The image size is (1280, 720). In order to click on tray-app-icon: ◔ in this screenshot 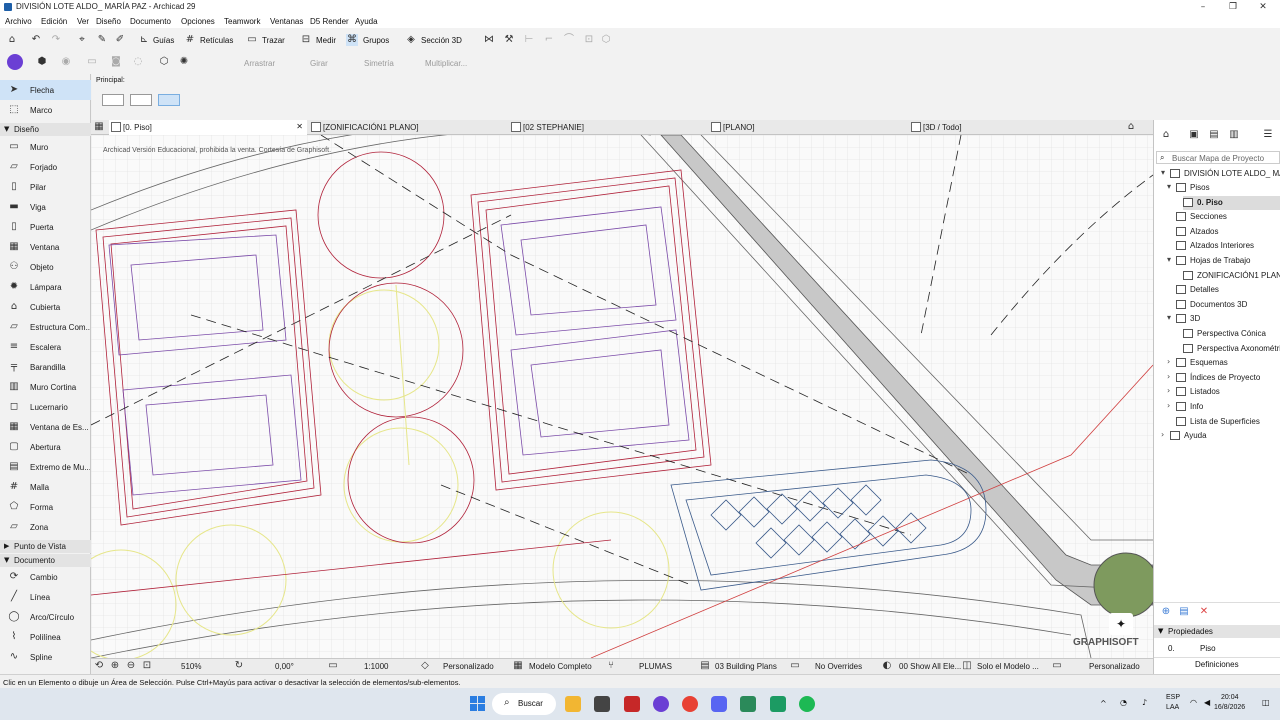, I will do `click(1123, 702)`.